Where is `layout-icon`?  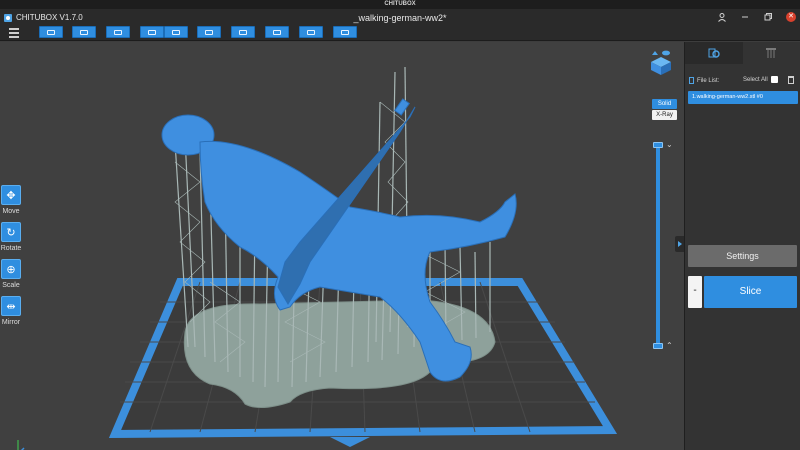
layout-icon is located at coordinates (311, 32).